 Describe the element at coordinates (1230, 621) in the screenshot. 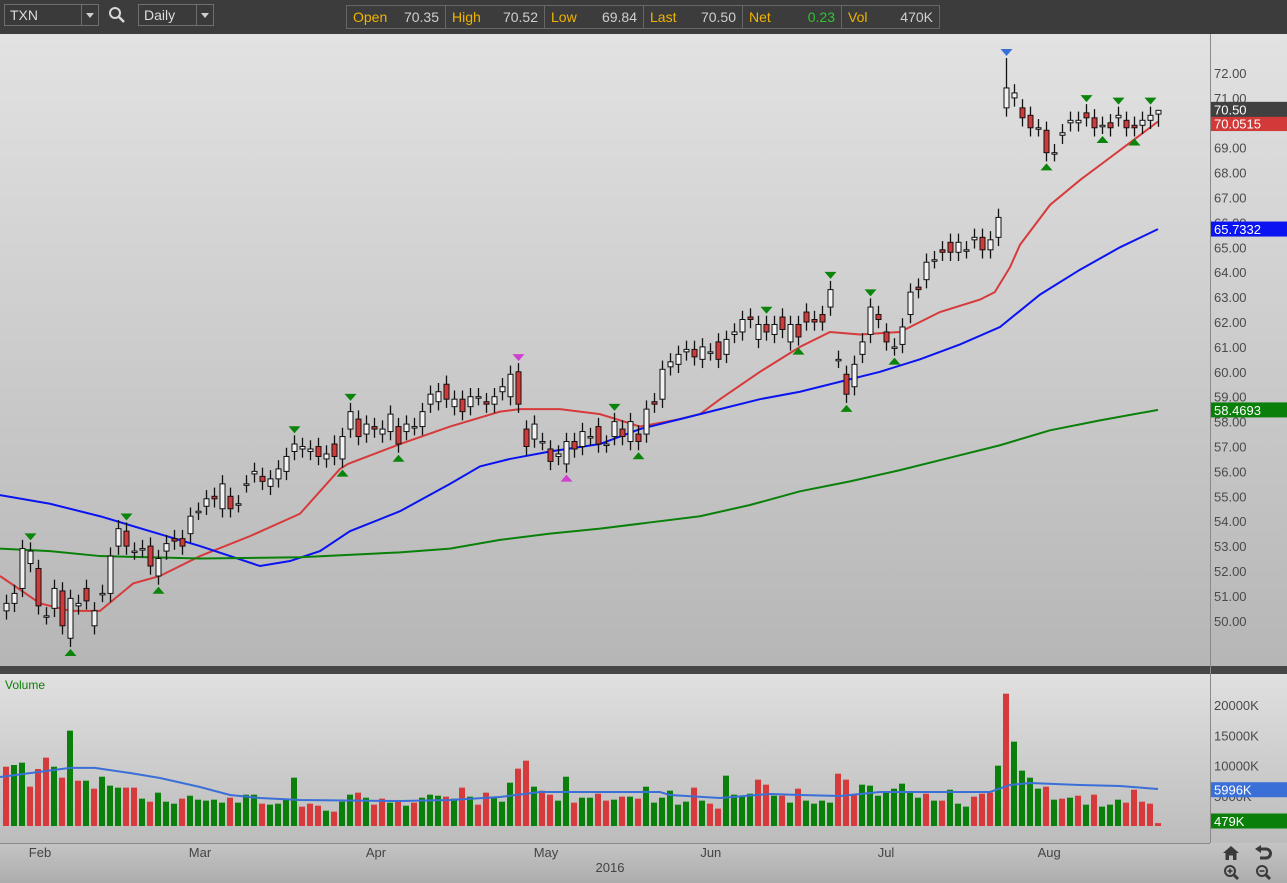

I see `price-tick-label: 50.00` at that location.